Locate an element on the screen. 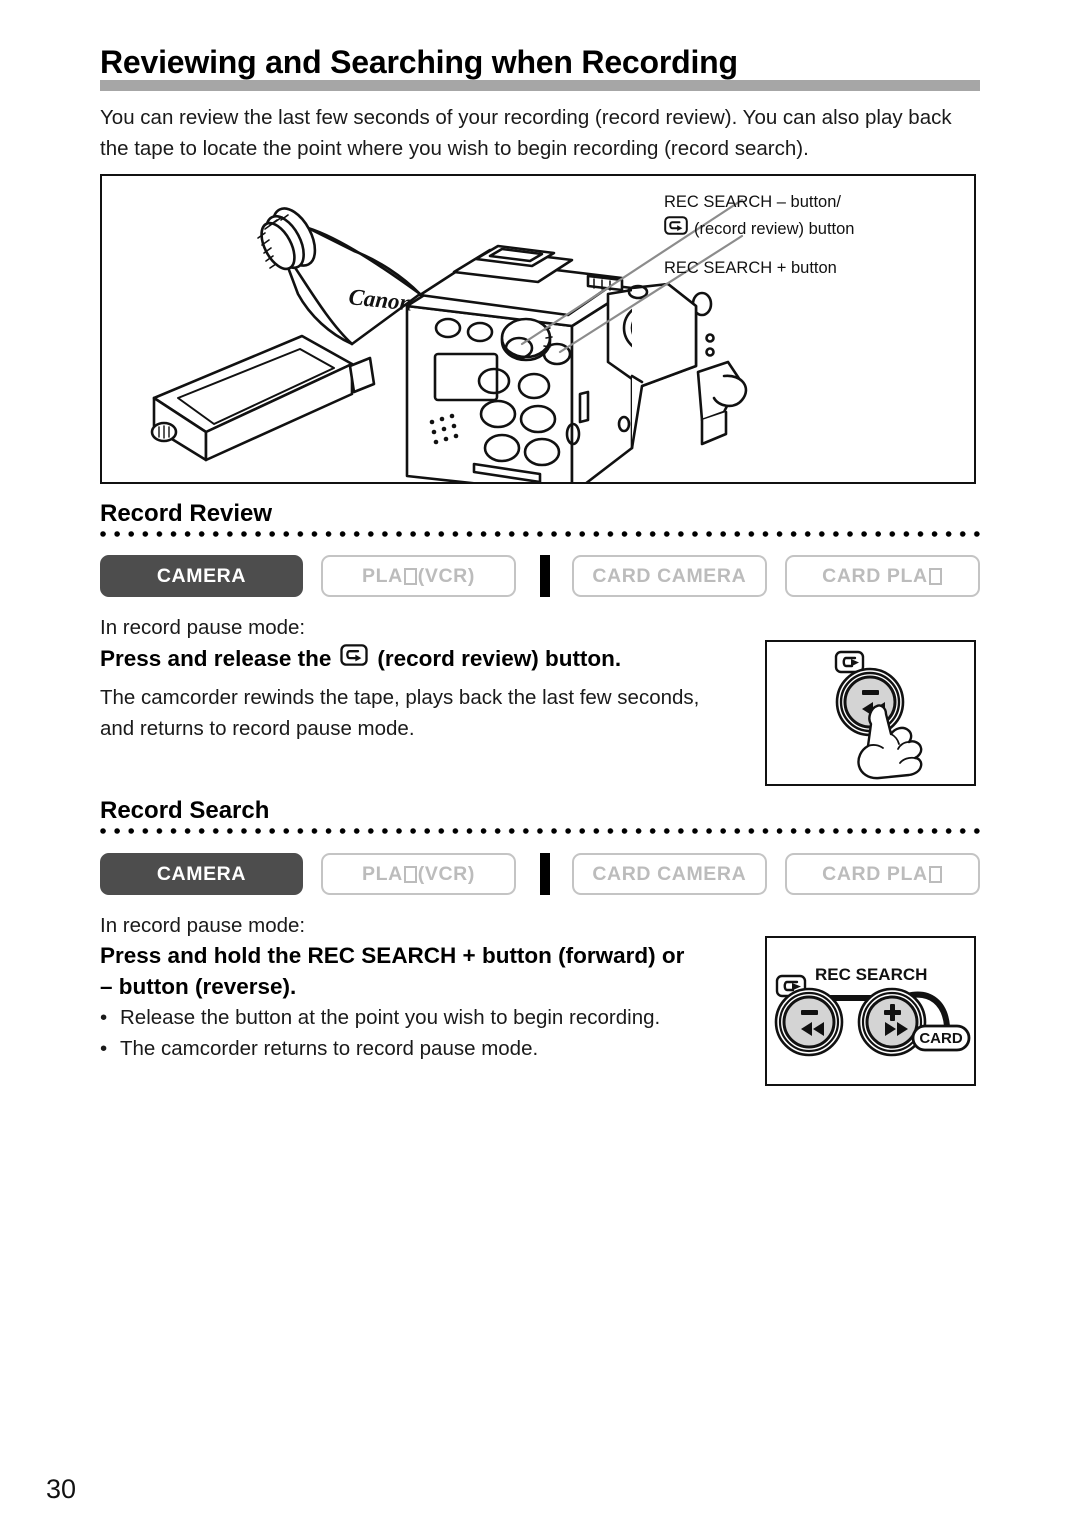  page-title: Reviewing and Searching when Recording is located at coordinates (419, 62).